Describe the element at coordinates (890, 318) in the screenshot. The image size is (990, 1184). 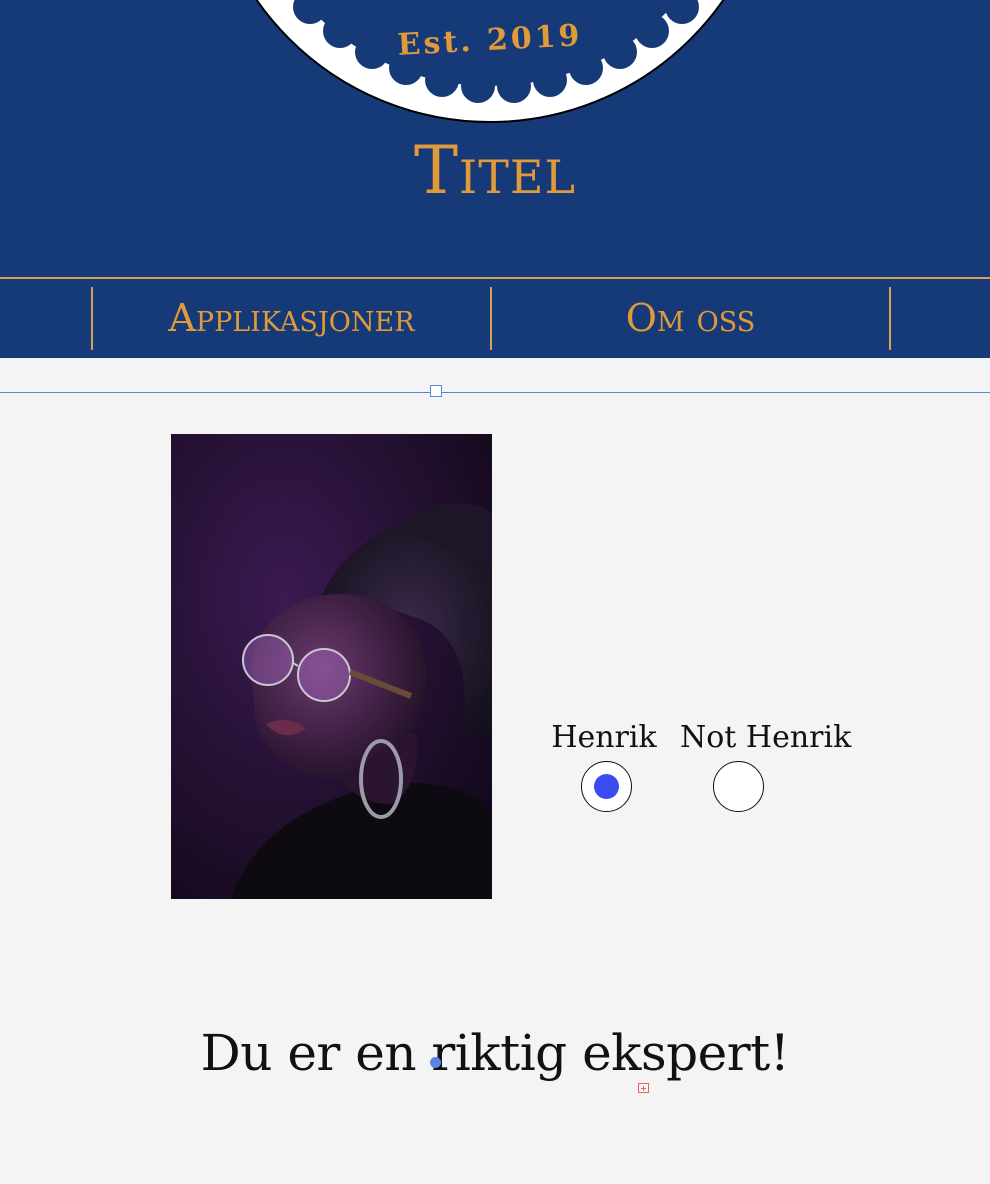
I see `nav-divider` at that location.